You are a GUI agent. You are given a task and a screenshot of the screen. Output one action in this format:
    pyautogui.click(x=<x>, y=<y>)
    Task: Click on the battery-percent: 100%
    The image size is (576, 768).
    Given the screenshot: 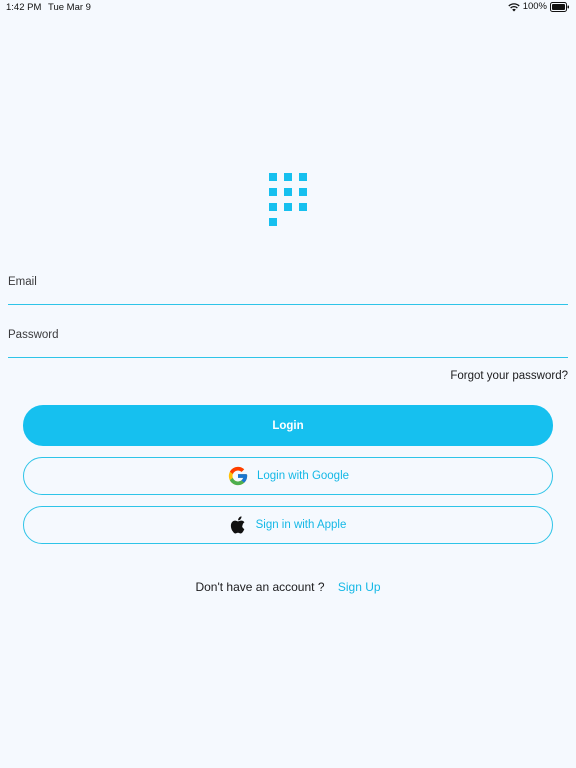 What is the action you would take?
    pyautogui.click(x=534, y=6)
    